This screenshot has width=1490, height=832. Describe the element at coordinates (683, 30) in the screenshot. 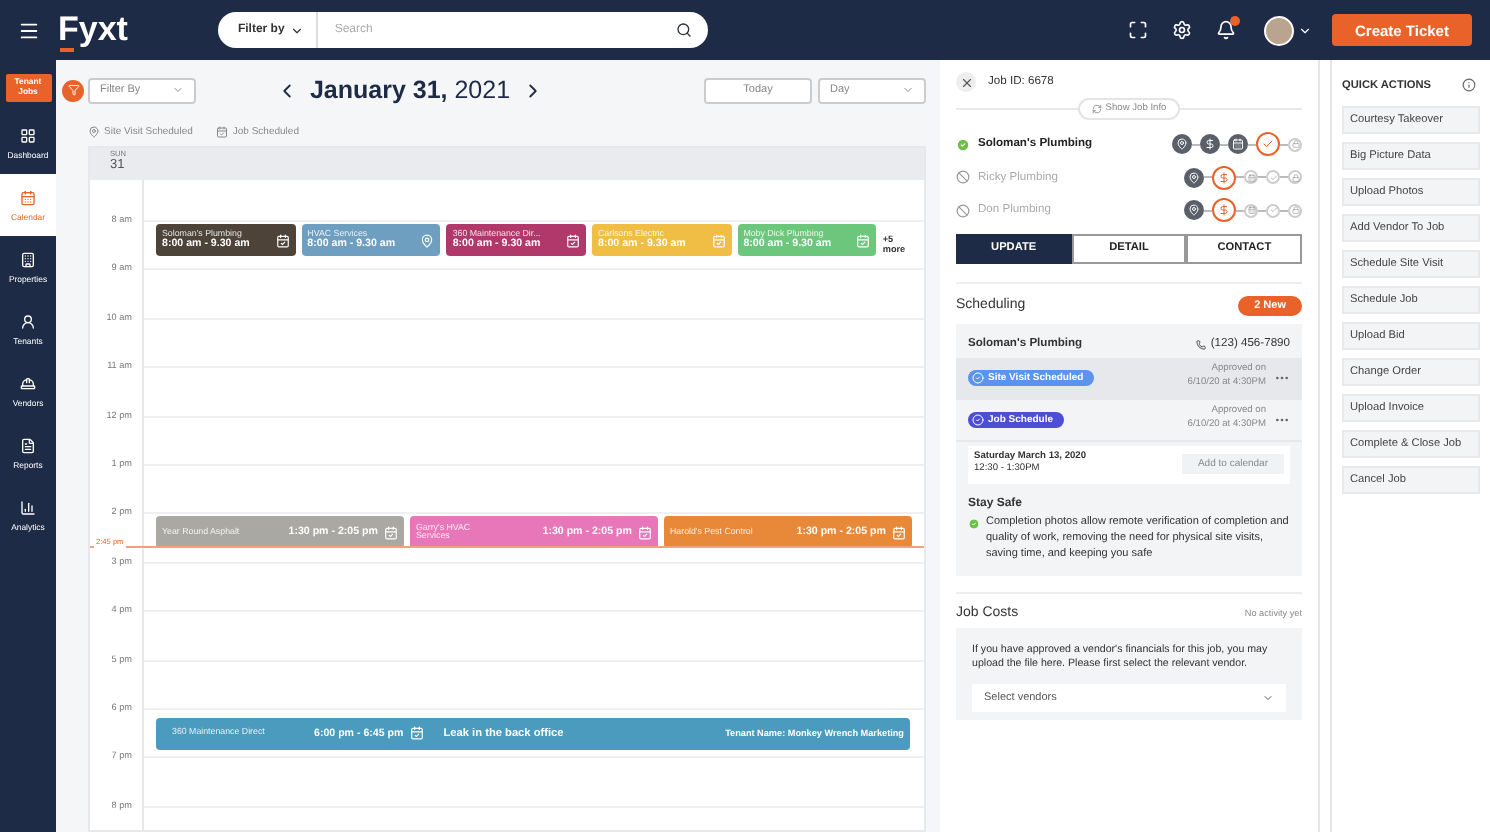

I see `search-icon` at that location.